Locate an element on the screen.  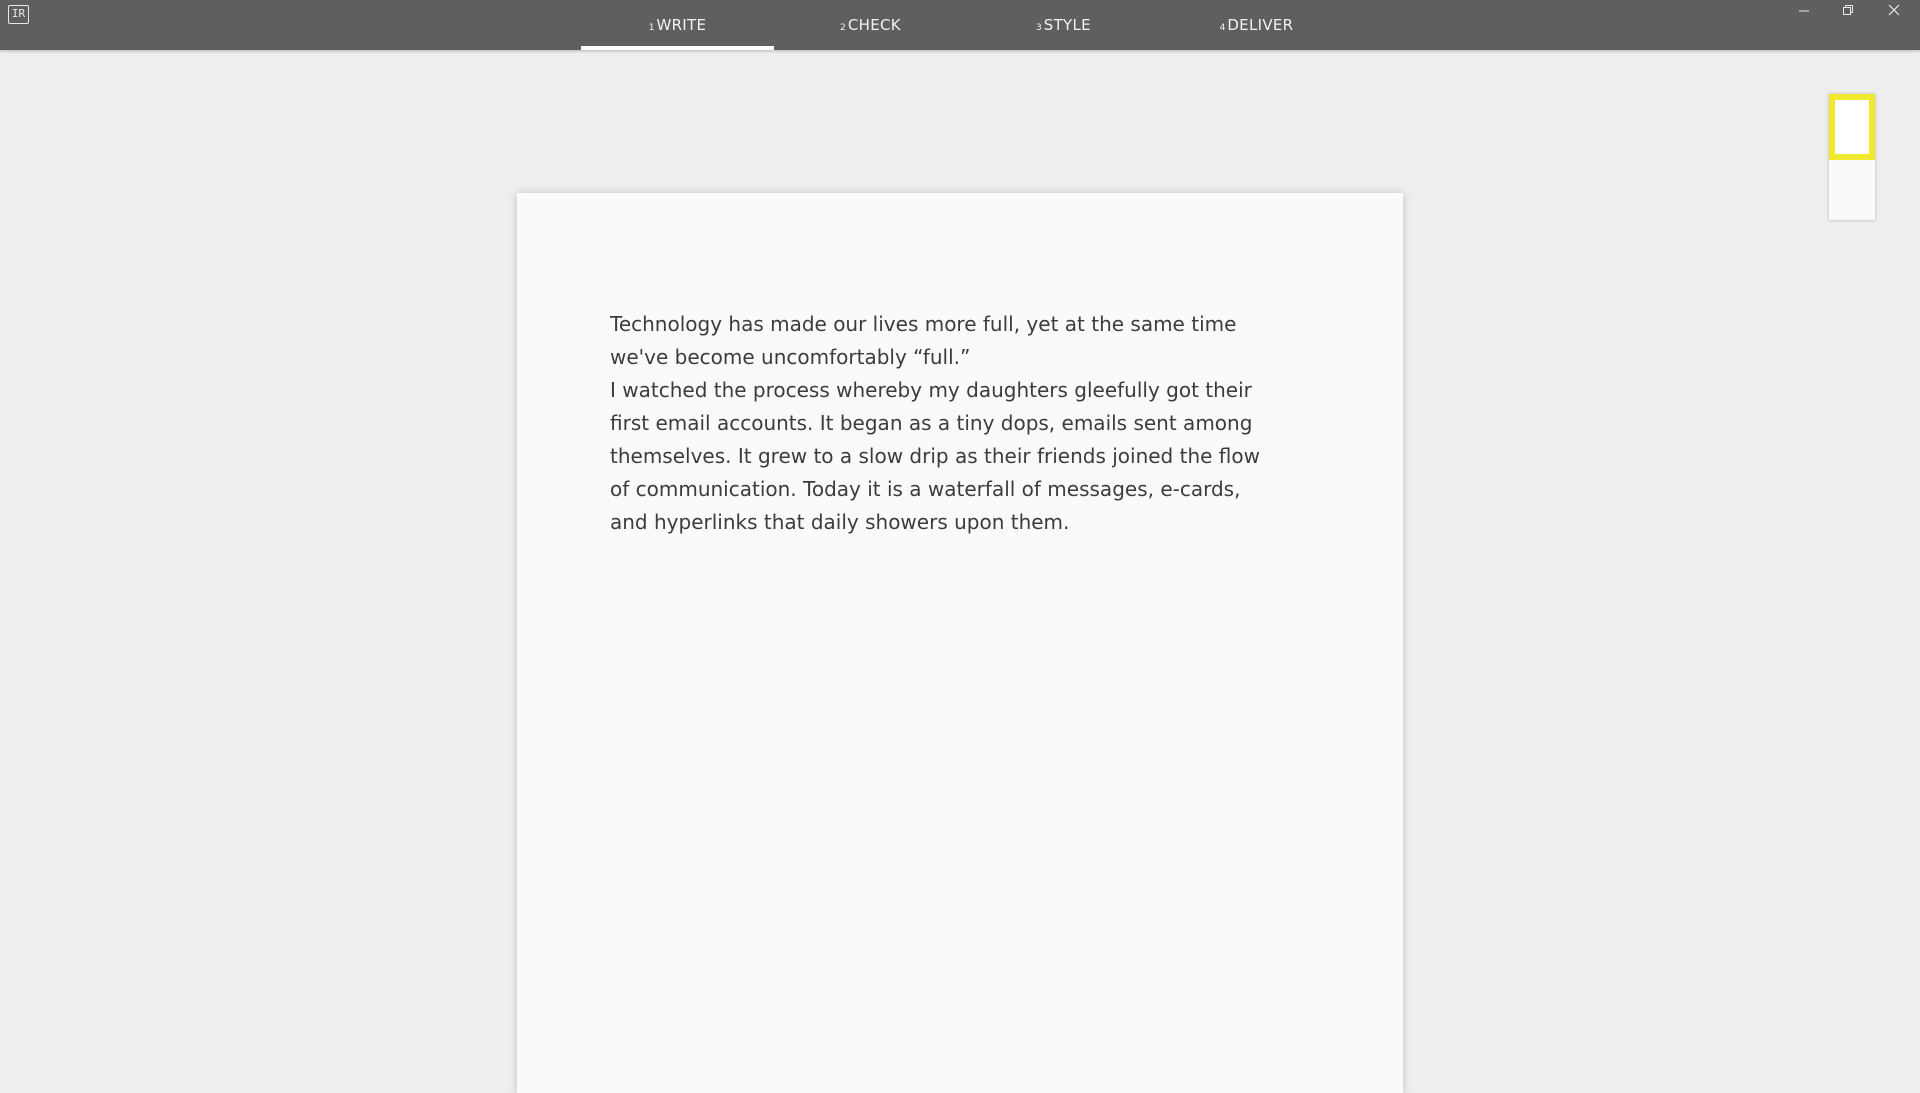
tab-label: CHECK is located at coordinates (874, 25).